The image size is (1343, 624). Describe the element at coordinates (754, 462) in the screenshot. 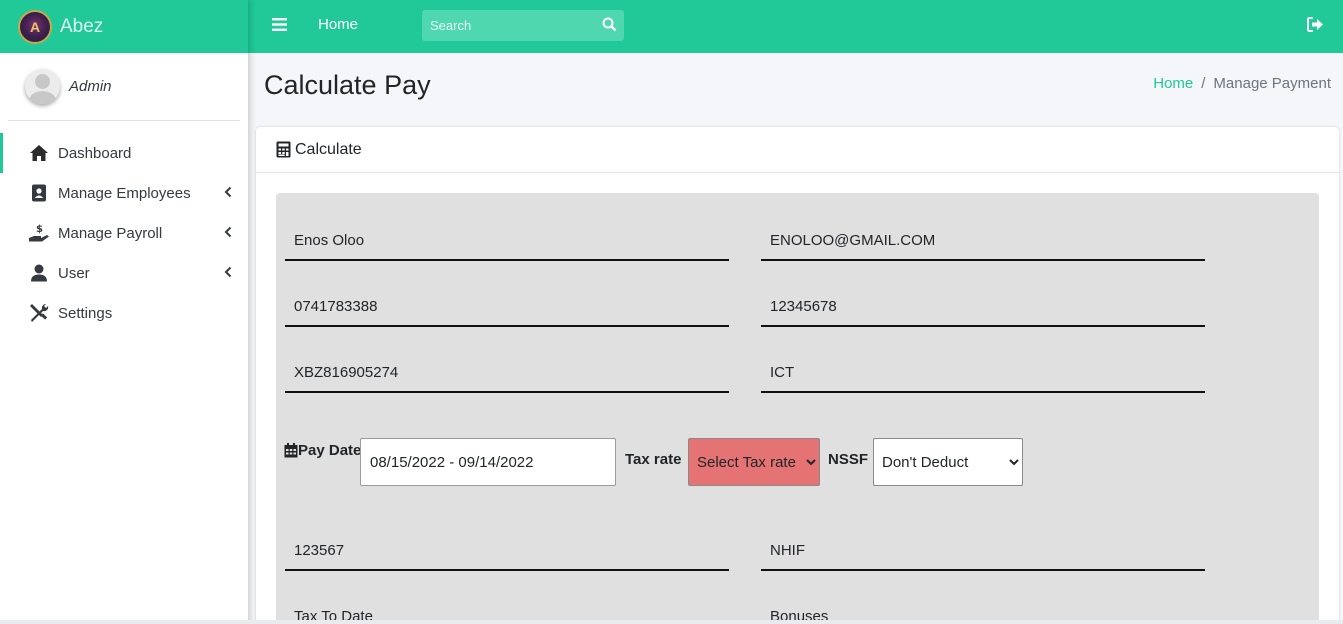

I see `tax-rate-select: Select Tax rate` at that location.